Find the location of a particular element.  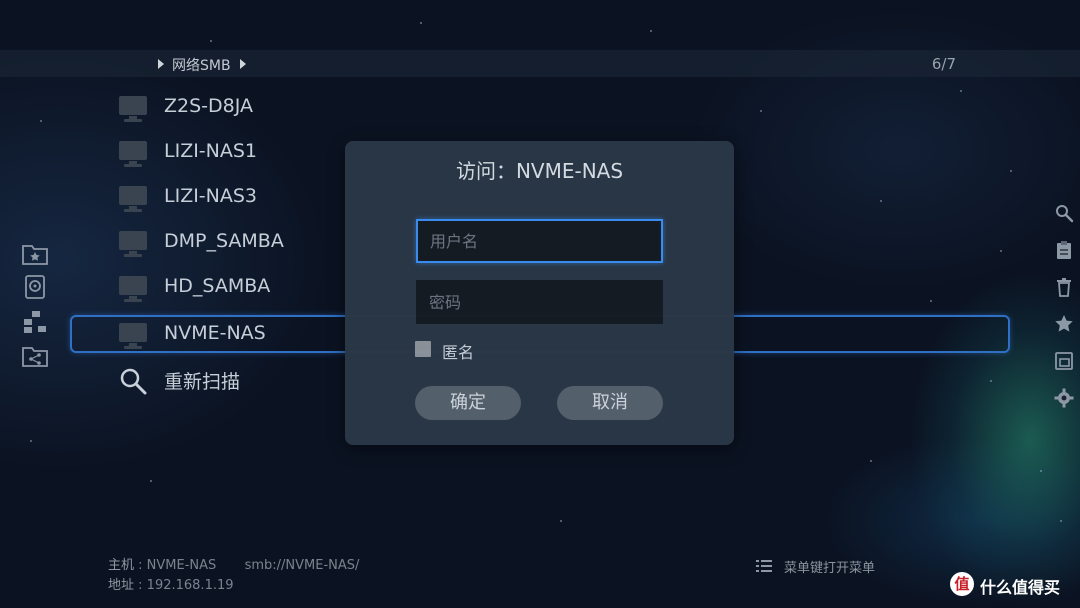

gear-icon is located at coordinates (1064, 398).